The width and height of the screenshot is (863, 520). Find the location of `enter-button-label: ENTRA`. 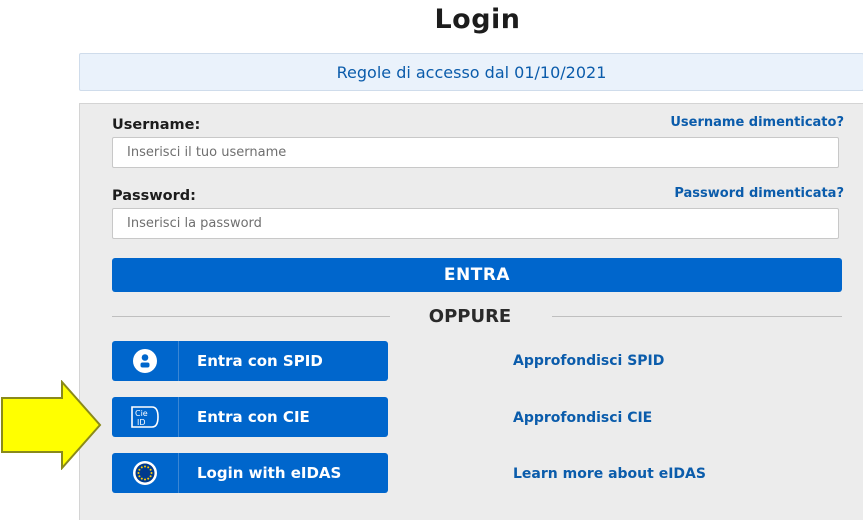

enter-button-label: ENTRA is located at coordinates (477, 275).